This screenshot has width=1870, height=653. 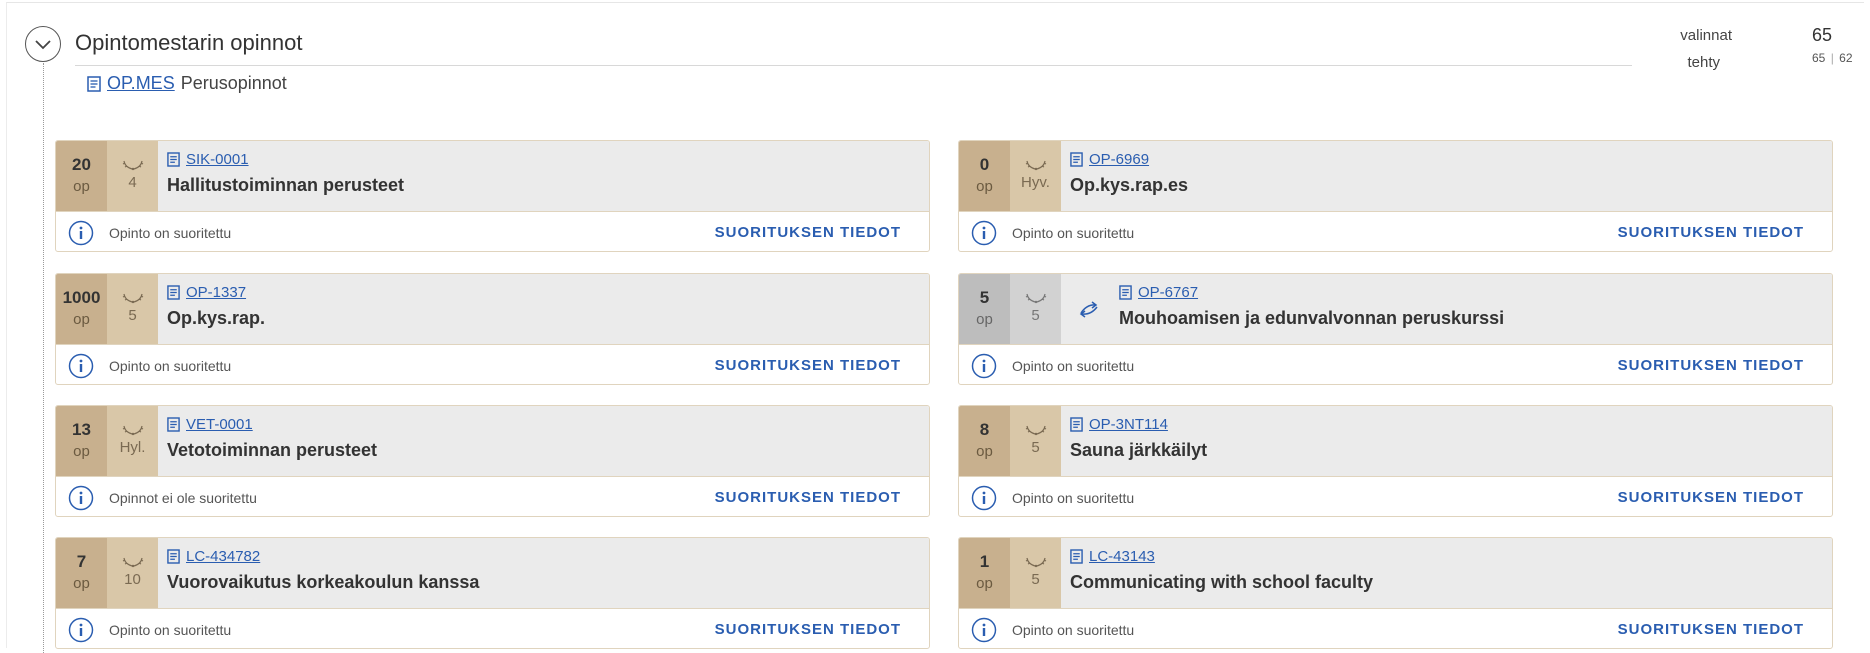 I want to click on credits-value: 1000, so click(x=81, y=297).